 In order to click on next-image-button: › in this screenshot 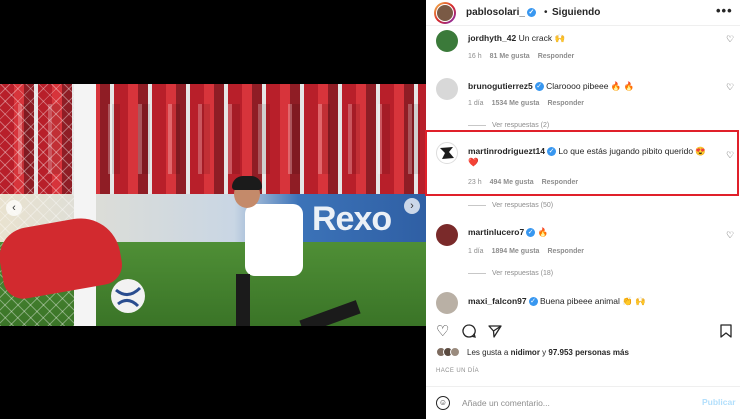, I will do `click(412, 206)`.